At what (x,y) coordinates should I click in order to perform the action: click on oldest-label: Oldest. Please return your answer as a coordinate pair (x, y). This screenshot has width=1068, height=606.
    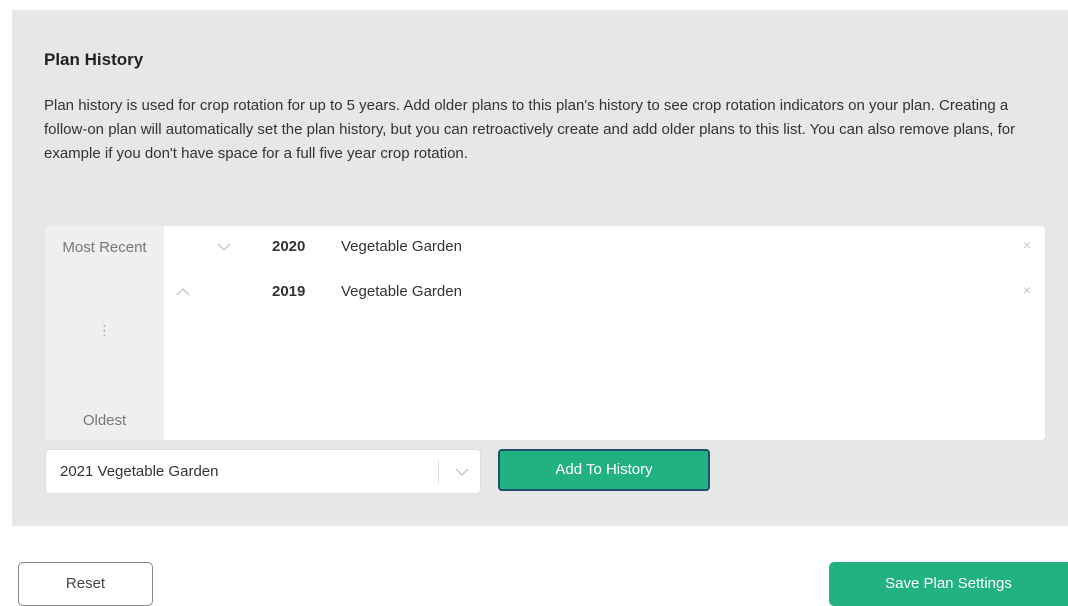
    Looking at the image, I should click on (104, 420).